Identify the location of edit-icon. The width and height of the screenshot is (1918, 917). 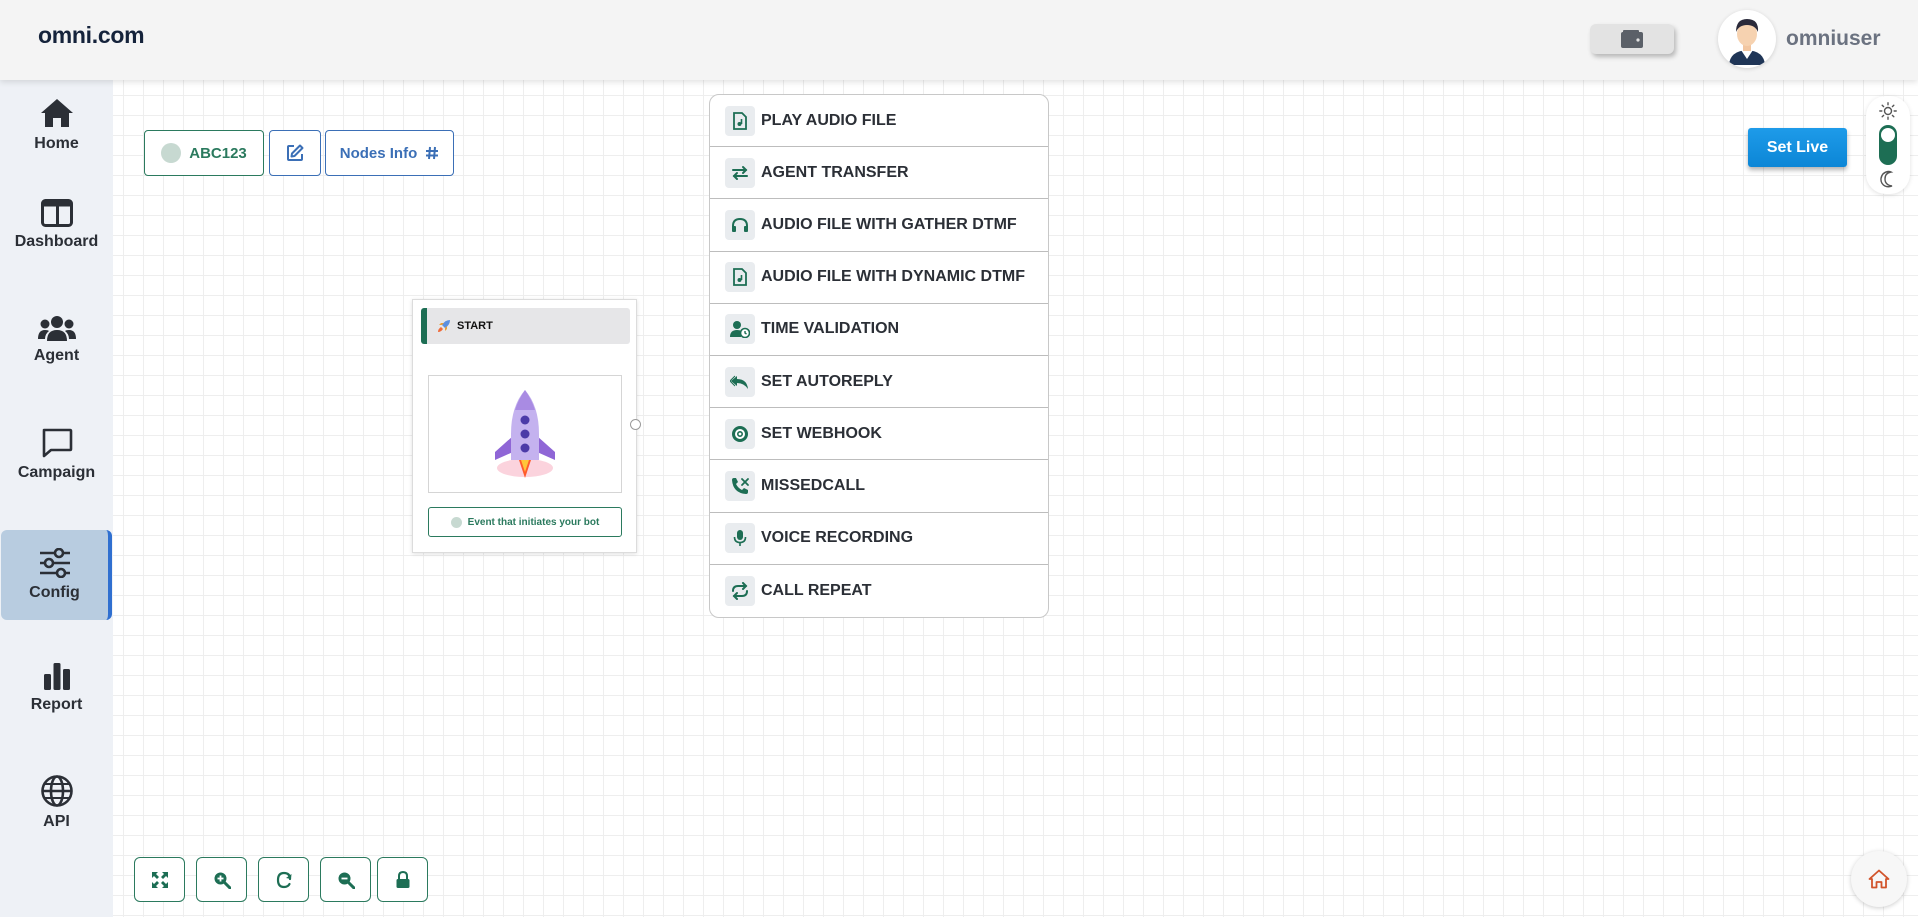
(295, 152).